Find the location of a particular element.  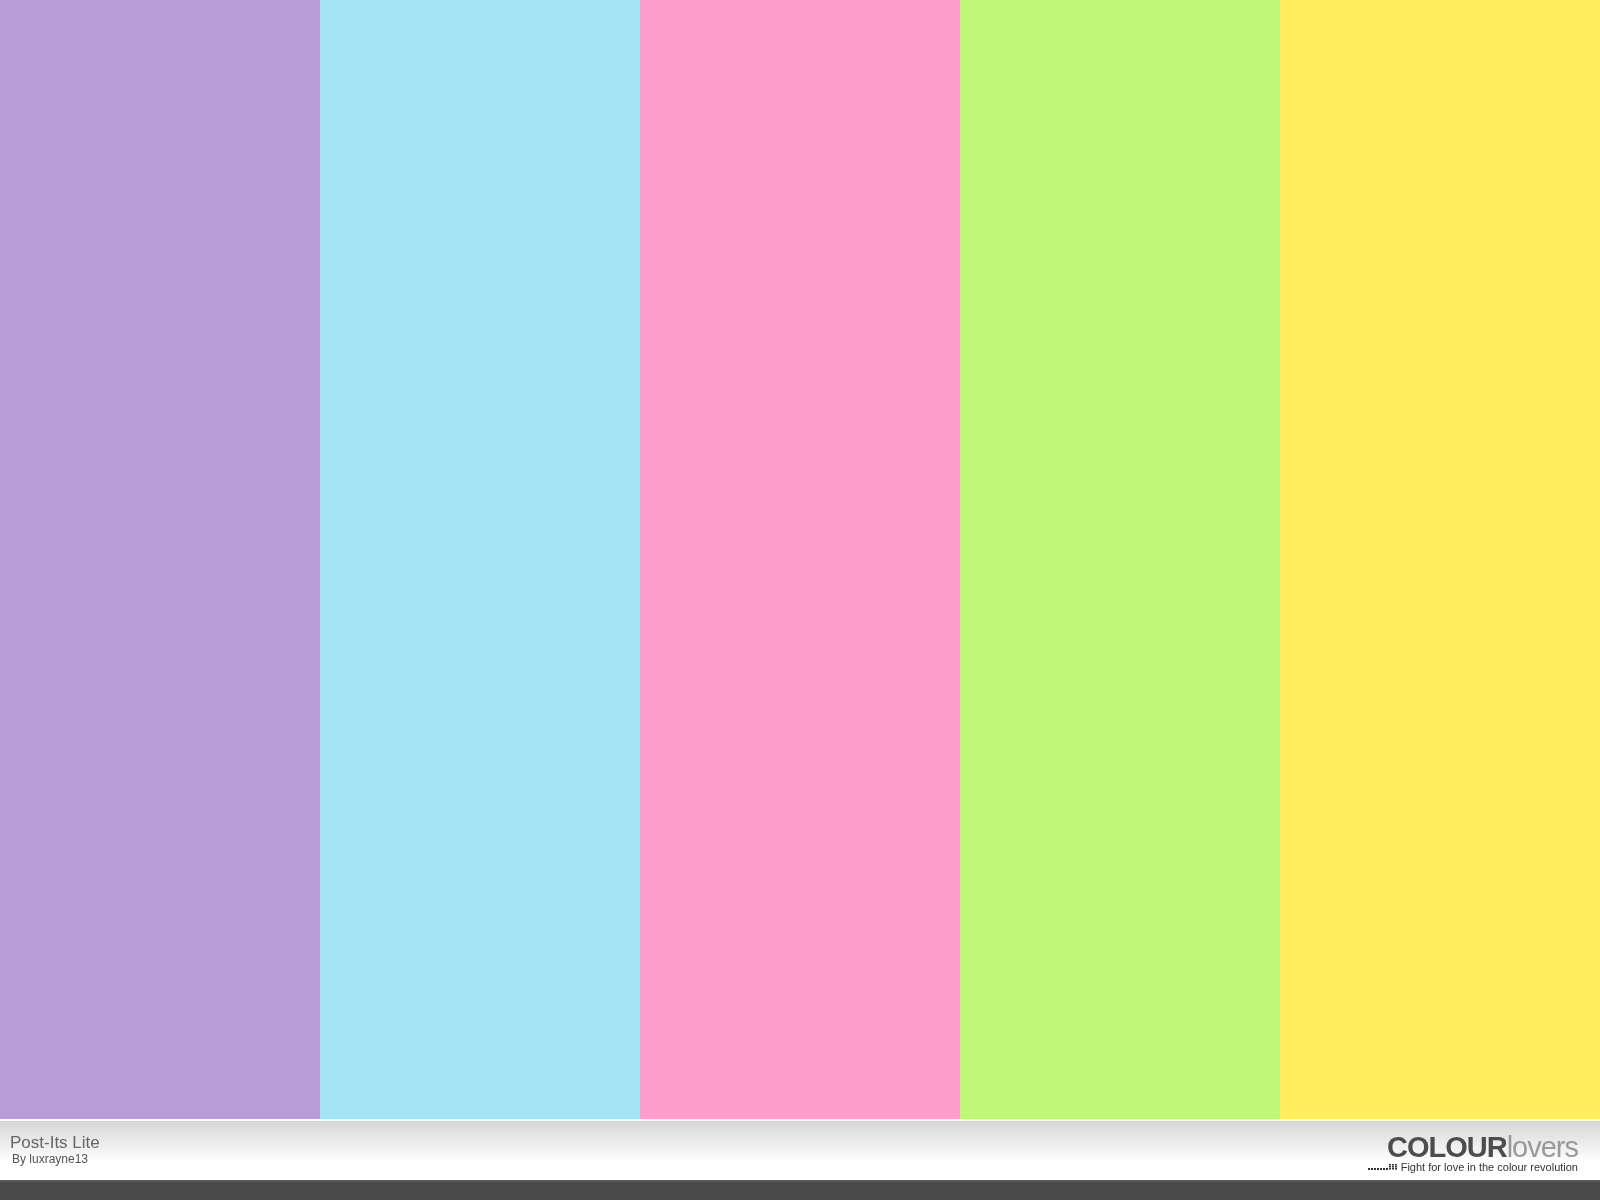

site-logo: COLOURlovers is located at coordinates (1482, 1147).